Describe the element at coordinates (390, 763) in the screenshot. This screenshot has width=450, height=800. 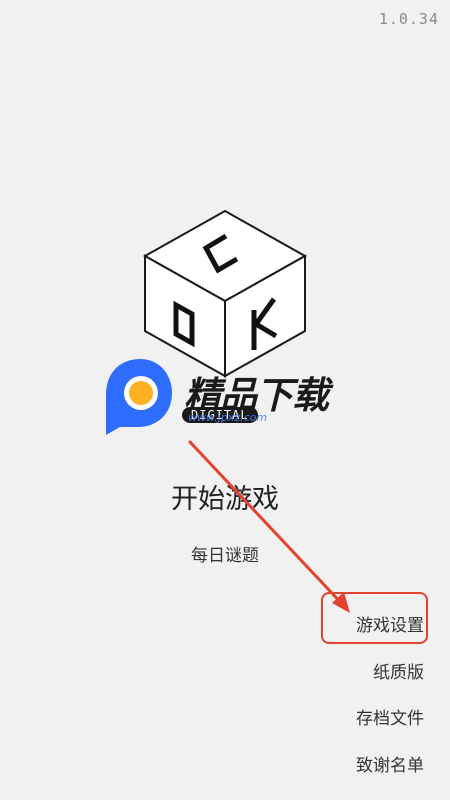
I see `credits-button: 致谢名单` at that location.